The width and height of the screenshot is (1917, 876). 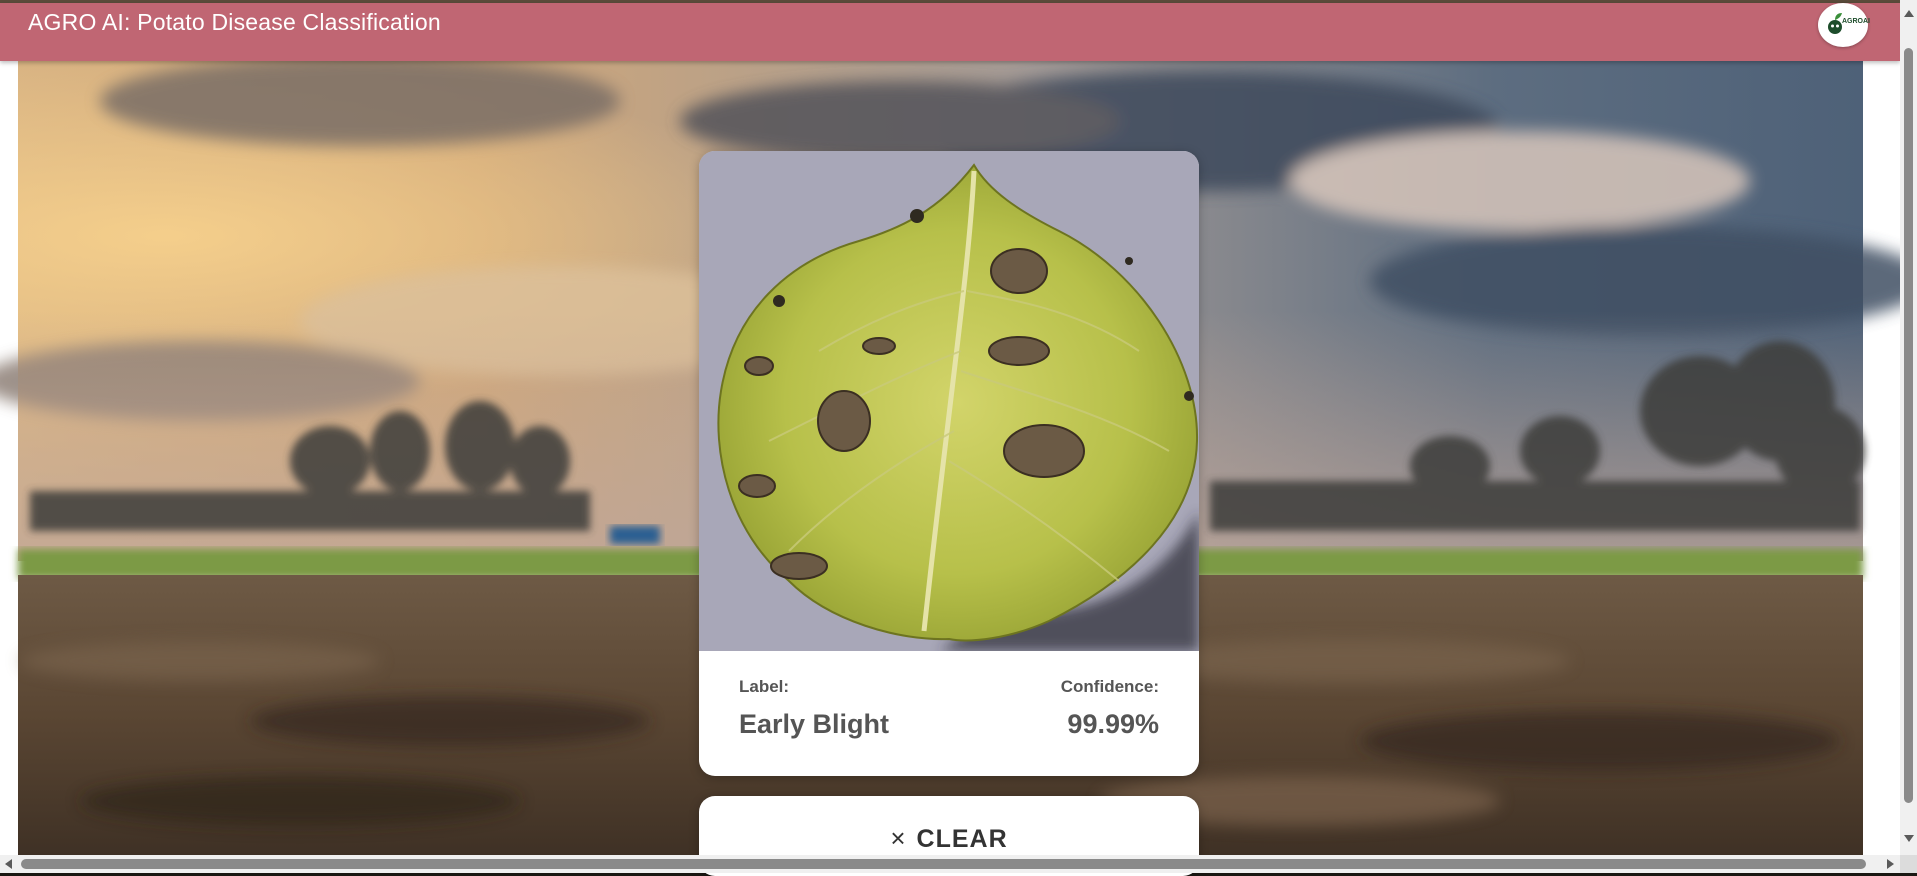 What do you see at coordinates (1113, 724) in the screenshot?
I see `confidence-value: 99.99%` at bounding box center [1113, 724].